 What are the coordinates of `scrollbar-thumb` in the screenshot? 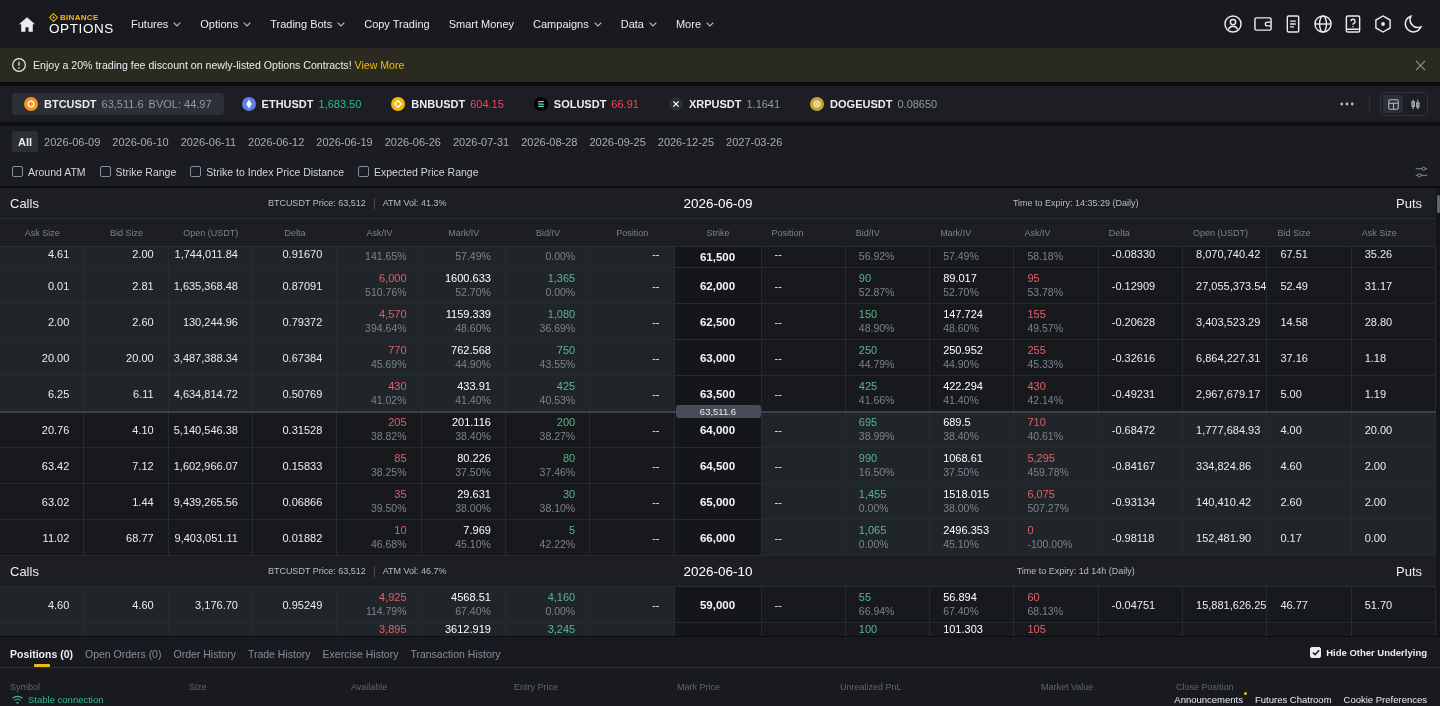 It's located at (1438, 204).